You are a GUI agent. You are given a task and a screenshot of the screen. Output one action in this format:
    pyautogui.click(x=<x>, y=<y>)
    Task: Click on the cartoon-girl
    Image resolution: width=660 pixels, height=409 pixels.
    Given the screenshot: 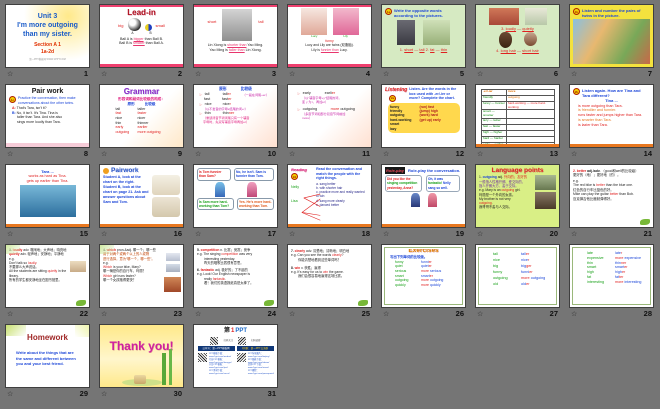 What is the action you would take?
    pyautogui.click(x=432, y=199)
    